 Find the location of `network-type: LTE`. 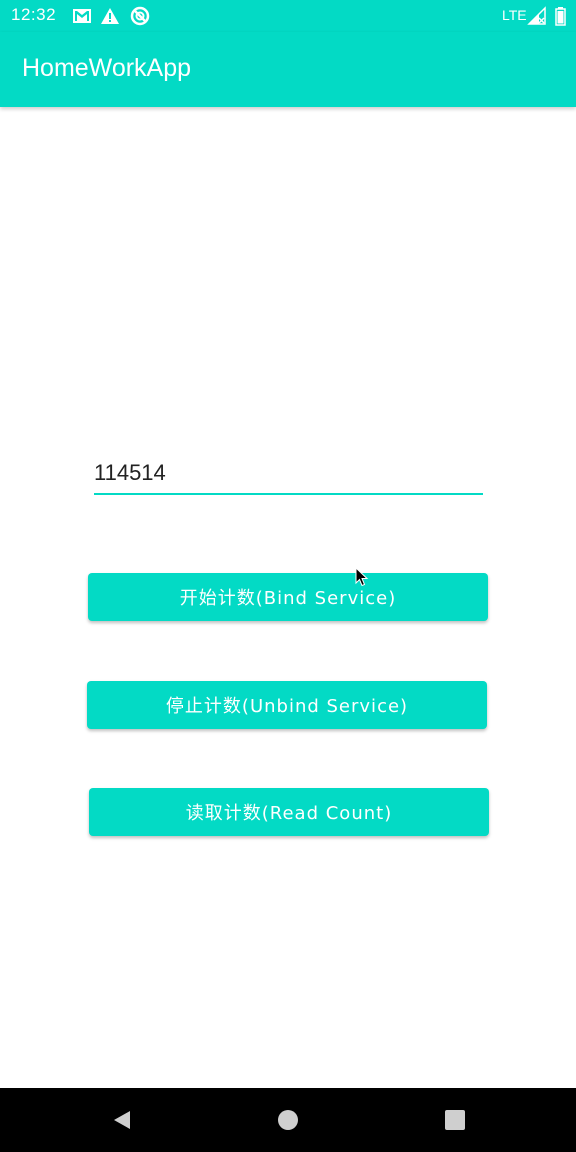

network-type: LTE is located at coordinates (514, 15).